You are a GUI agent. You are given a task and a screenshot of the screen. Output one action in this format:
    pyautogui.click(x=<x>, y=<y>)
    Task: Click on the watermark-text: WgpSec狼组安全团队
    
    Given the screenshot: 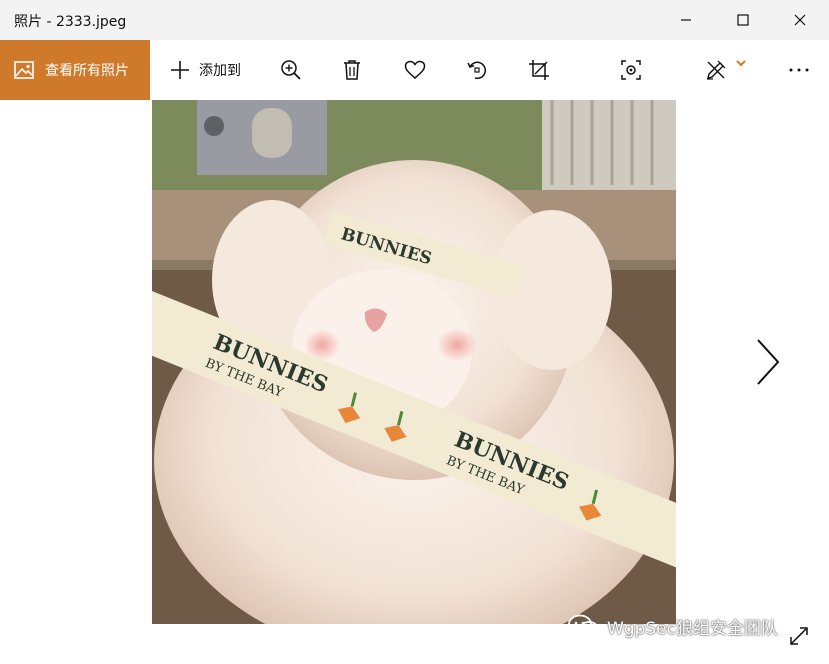 What is the action you would take?
    pyautogui.click(x=692, y=628)
    